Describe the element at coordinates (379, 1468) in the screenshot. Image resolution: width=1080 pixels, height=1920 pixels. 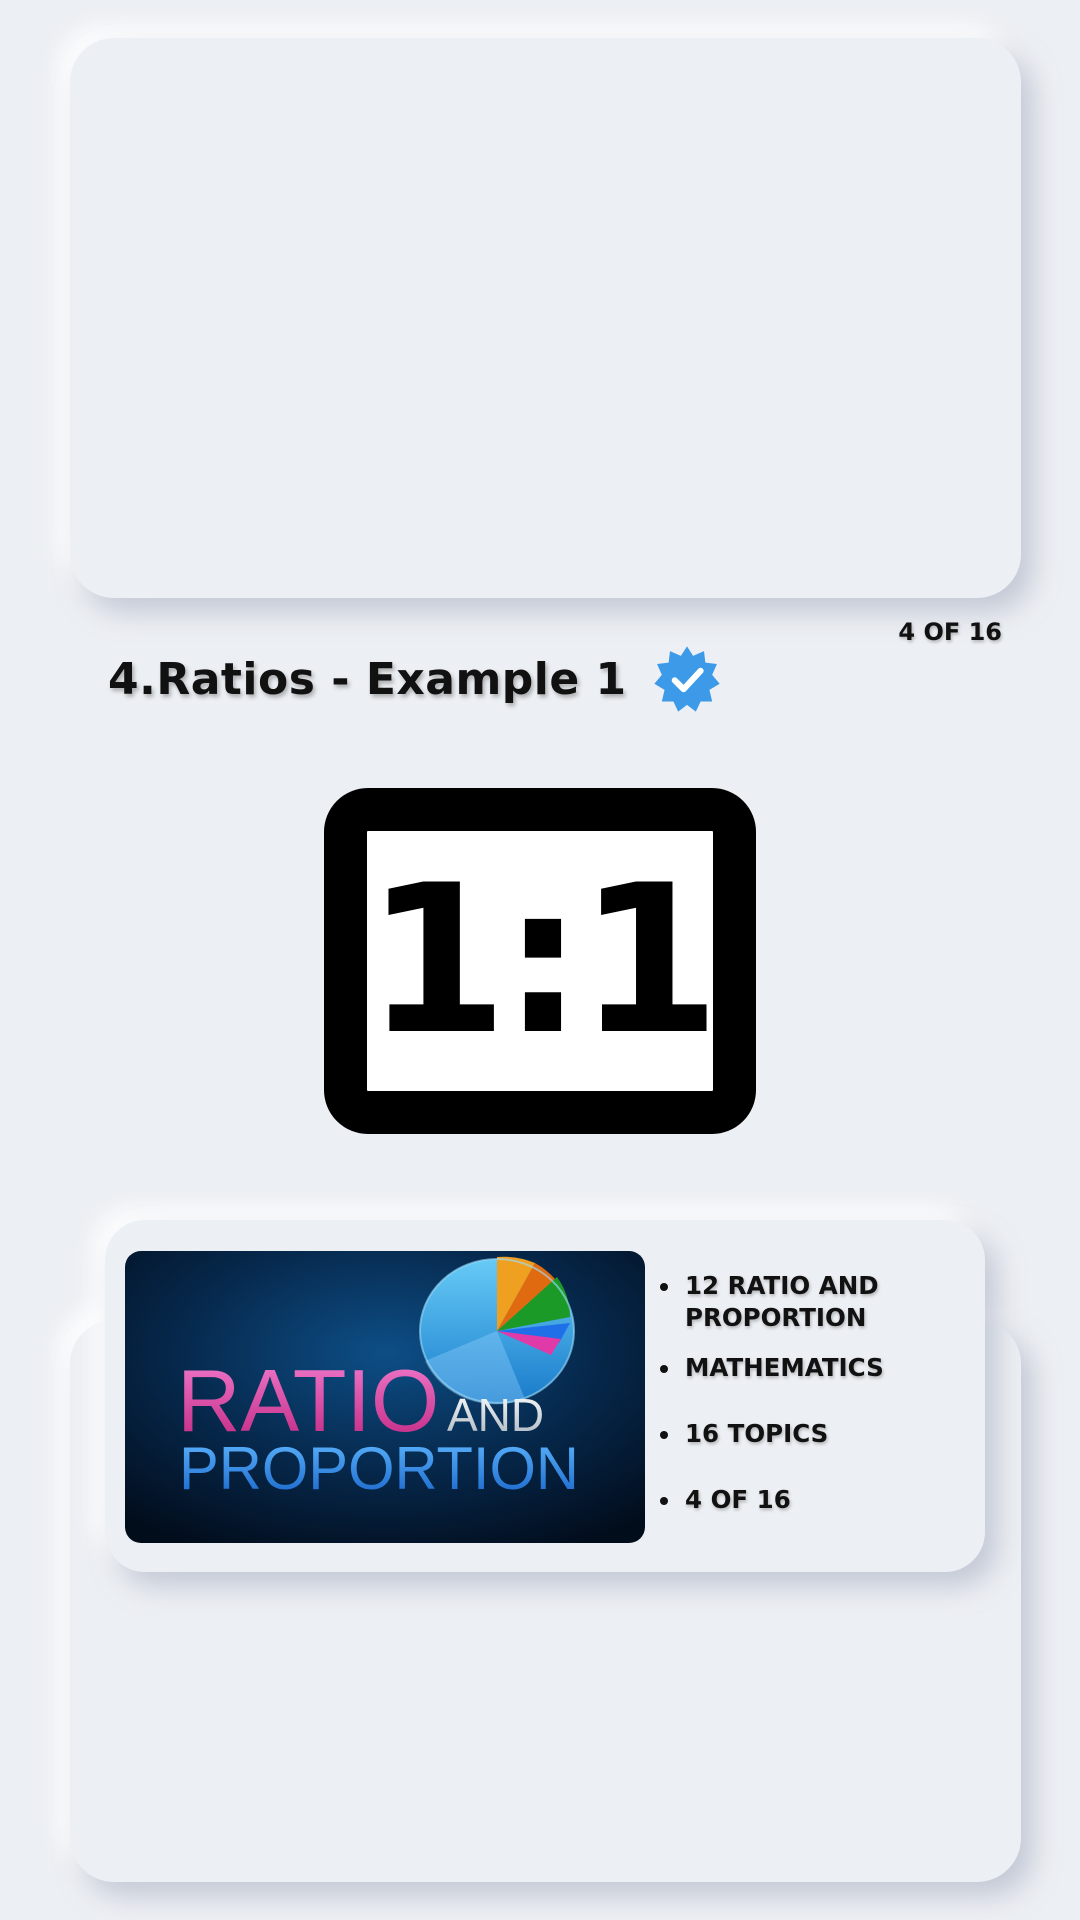
I see `cover-word-proportion: PROPORTION` at that location.